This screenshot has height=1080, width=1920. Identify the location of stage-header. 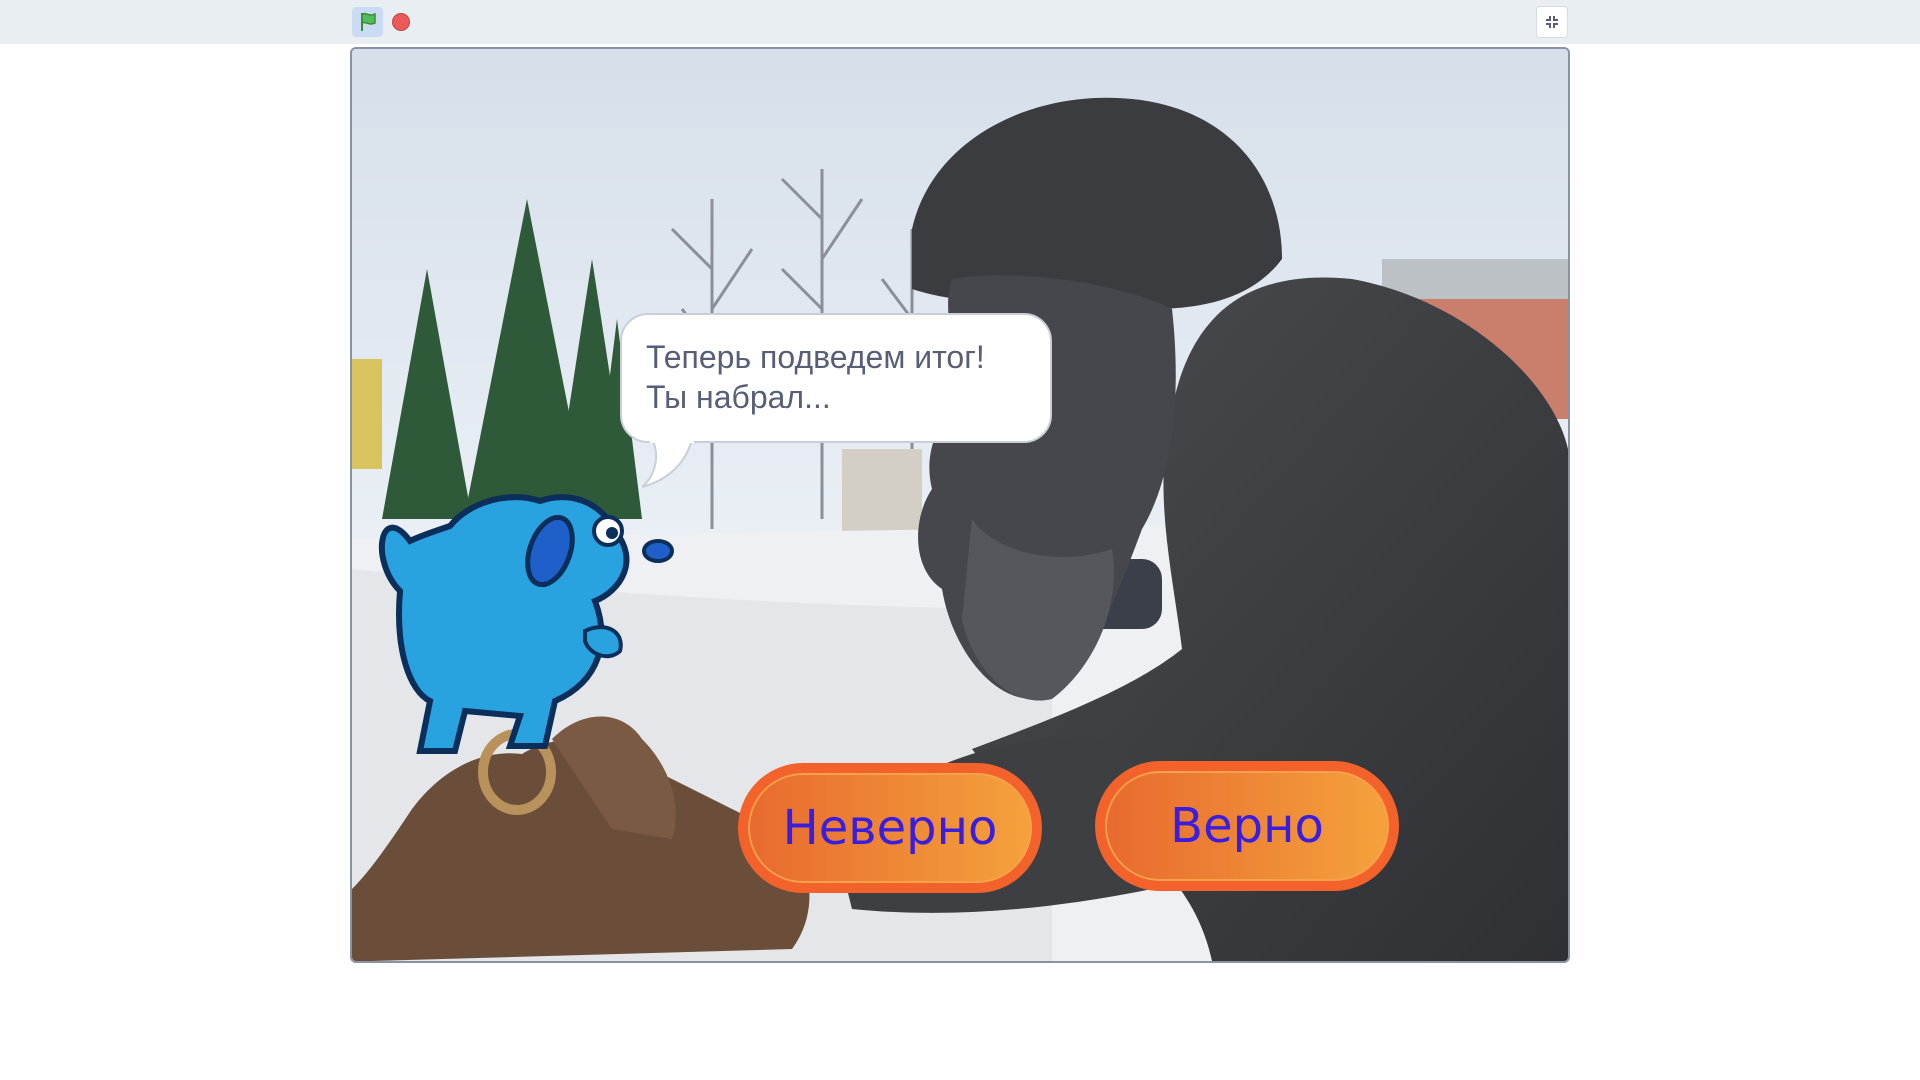
(960, 22).